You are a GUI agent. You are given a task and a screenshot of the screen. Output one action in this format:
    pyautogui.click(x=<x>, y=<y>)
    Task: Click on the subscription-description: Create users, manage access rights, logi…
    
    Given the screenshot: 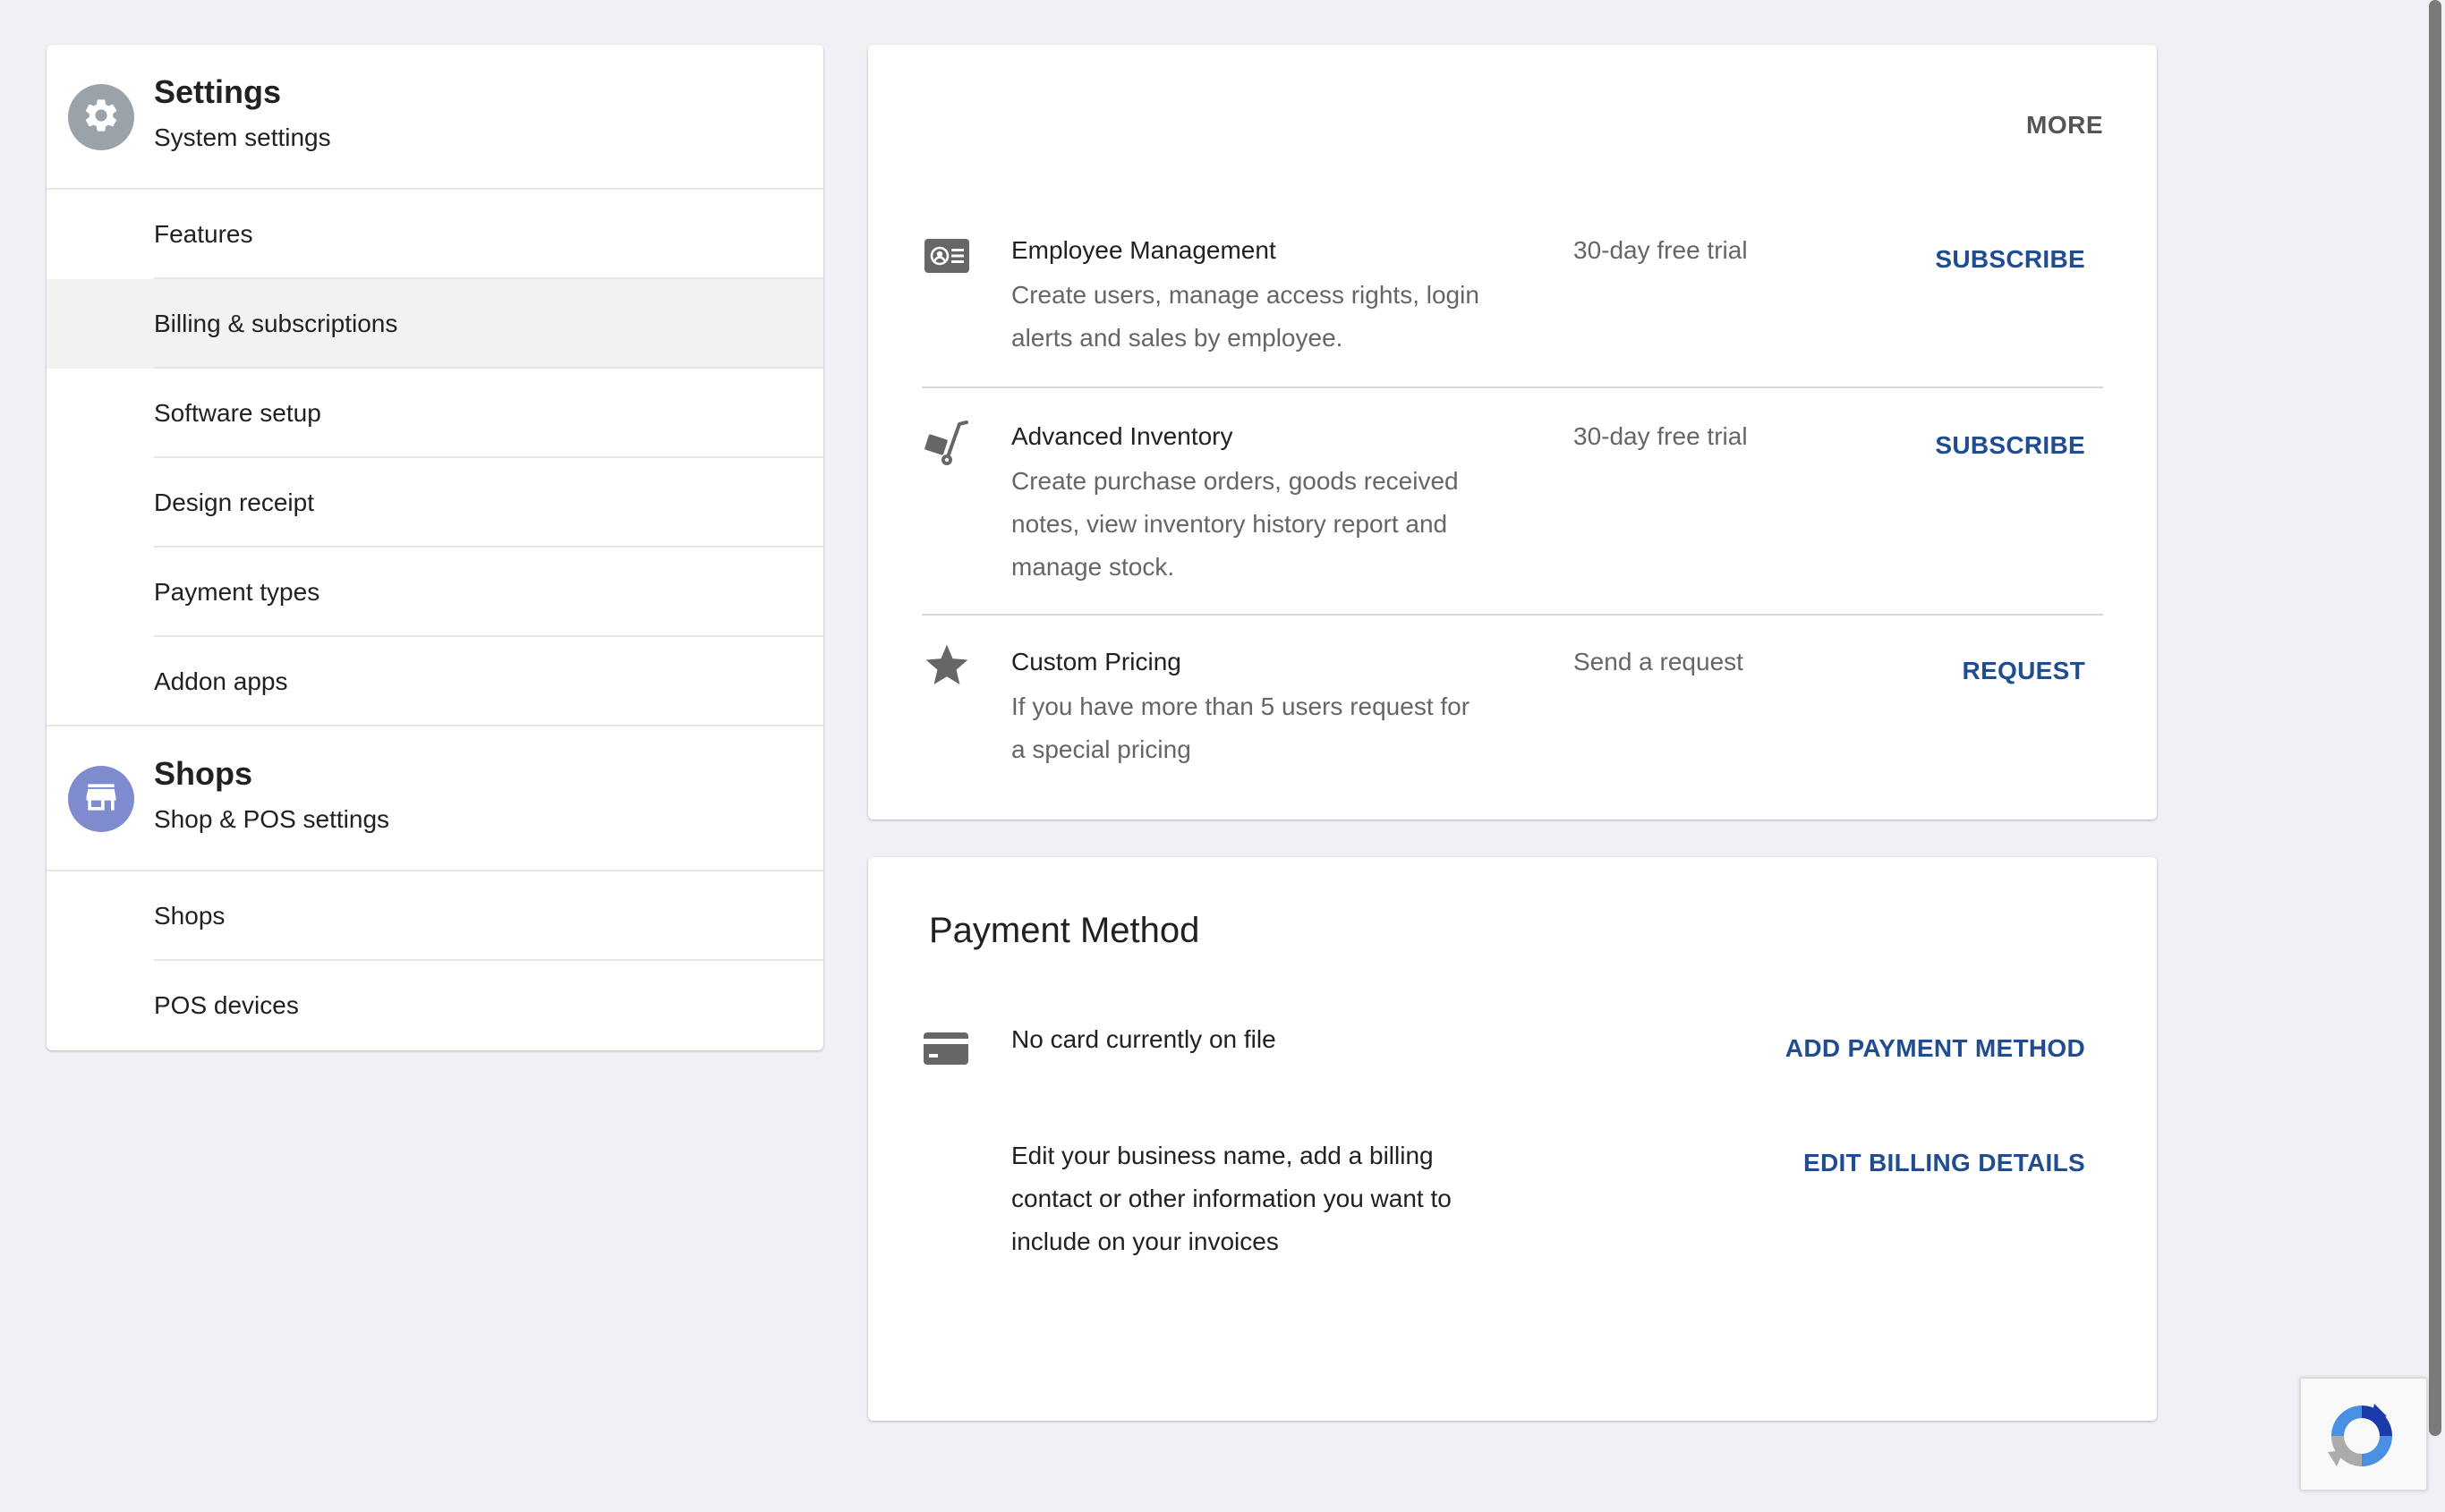 What is the action you would take?
    pyautogui.click(x=1245, y=316)
    